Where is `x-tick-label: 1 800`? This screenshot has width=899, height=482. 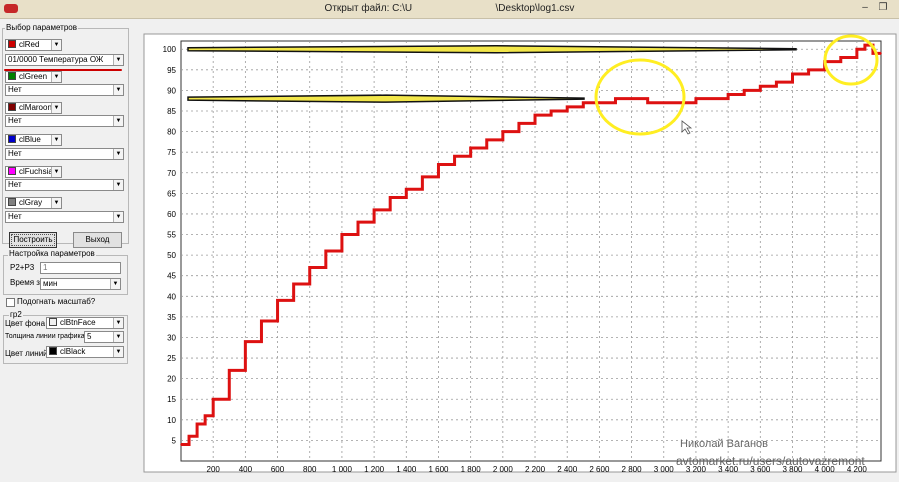
x-tick-label: 1 800 is located at coordinates (471, 469).